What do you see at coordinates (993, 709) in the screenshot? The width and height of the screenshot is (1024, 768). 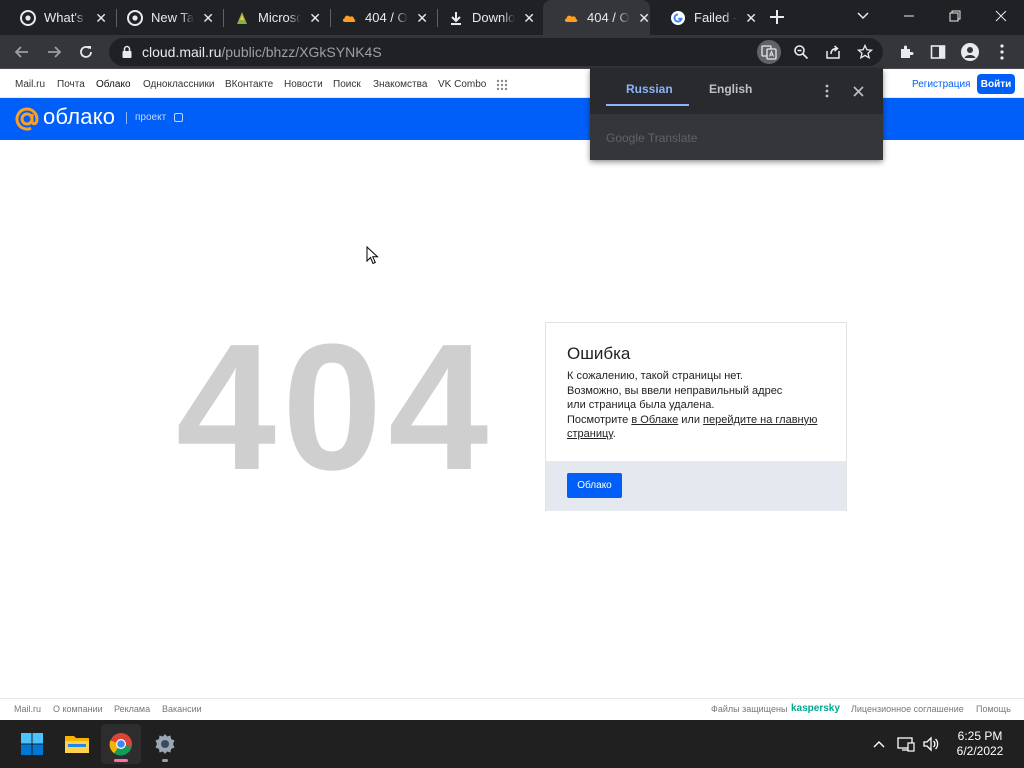 I see `footer-link-help: Помощь` at bounding box center [993, 709].